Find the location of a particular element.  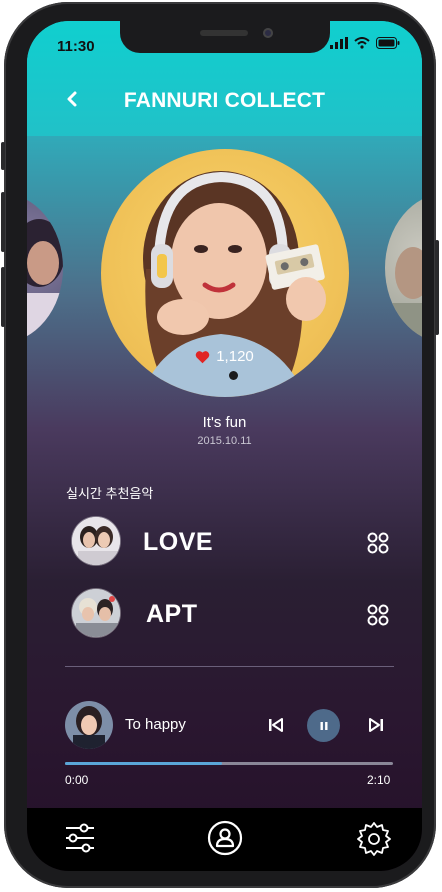

status-time: 11:30 is located at coordinates (76, 46).